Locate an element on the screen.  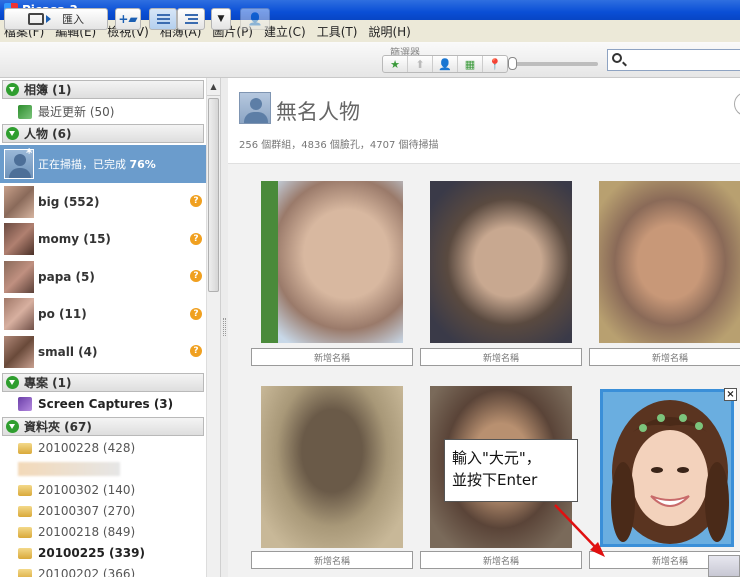
view-dropdown-button: ▼ is located at coordinates (221, 19).